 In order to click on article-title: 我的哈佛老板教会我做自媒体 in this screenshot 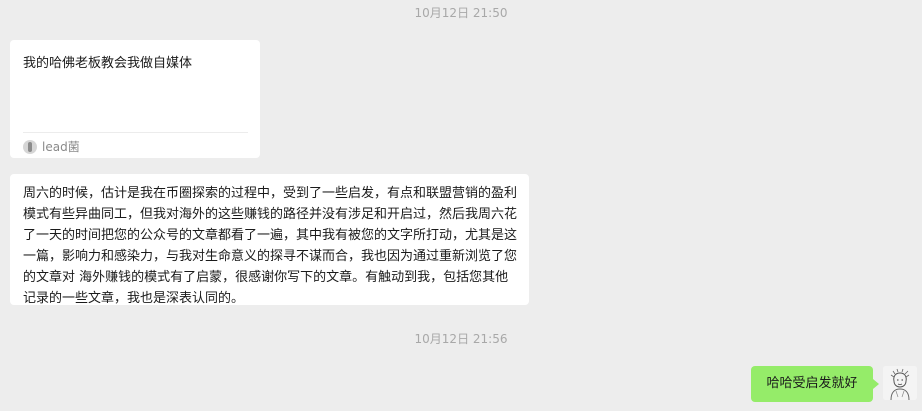, I will do `click(108, 63)`.